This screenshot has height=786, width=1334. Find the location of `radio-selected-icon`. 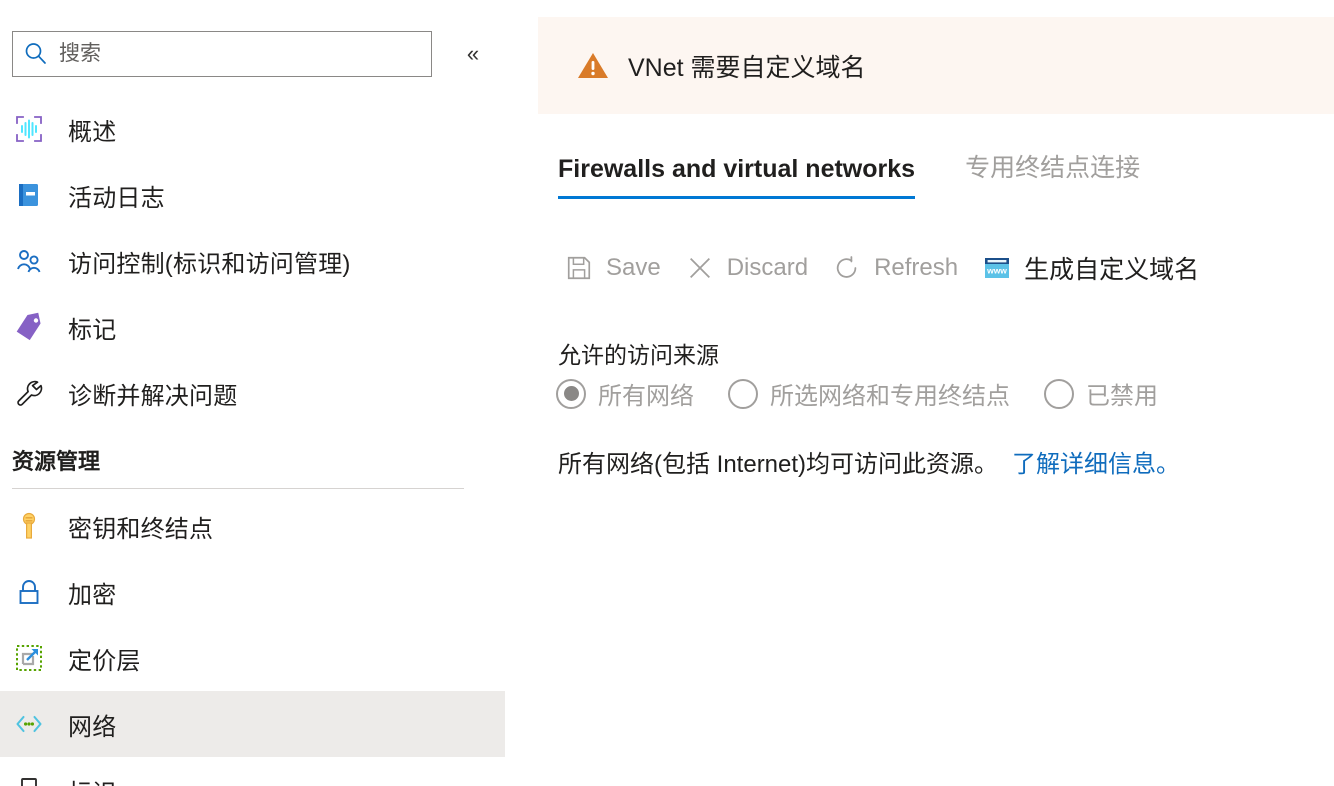

radio-selected-icon is located at coordinates (571, 393).